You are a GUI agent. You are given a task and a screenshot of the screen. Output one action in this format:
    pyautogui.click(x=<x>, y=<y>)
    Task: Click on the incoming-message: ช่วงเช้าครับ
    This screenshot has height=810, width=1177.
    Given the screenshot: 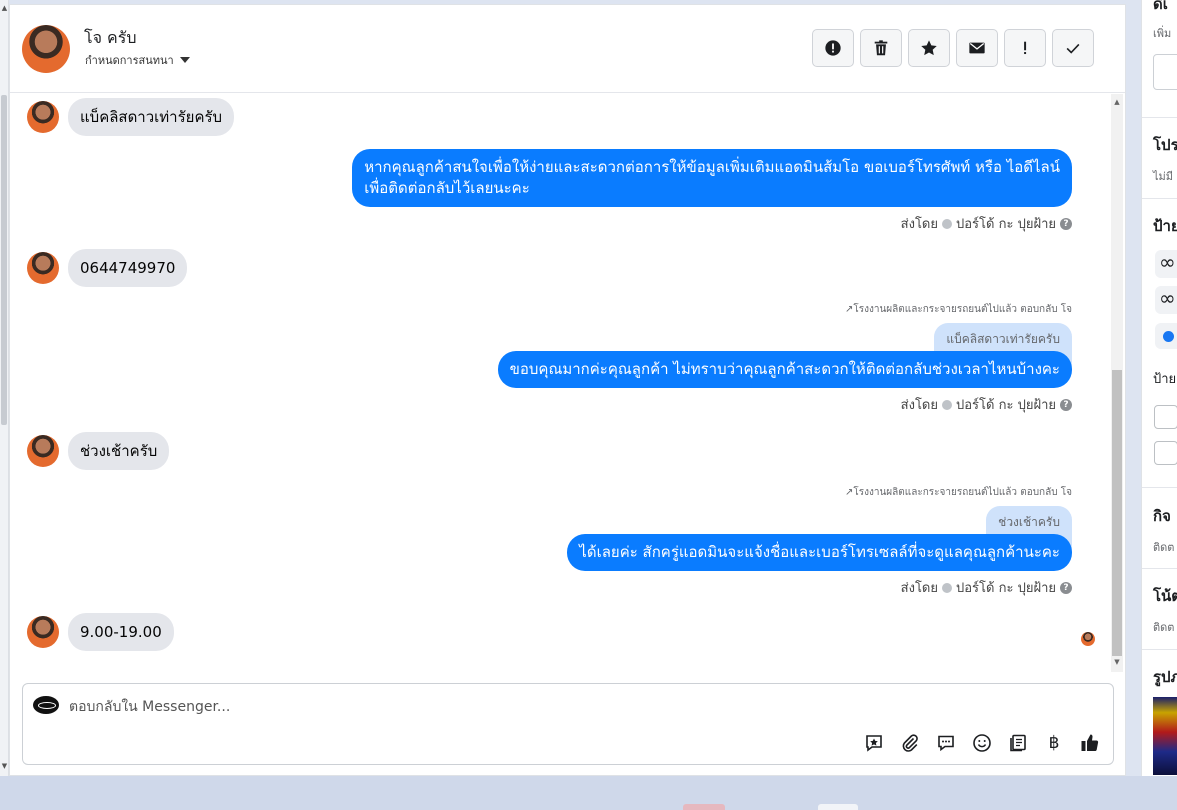 What is the action you would take?
    pyautogui.click(x=98, y=451)
    